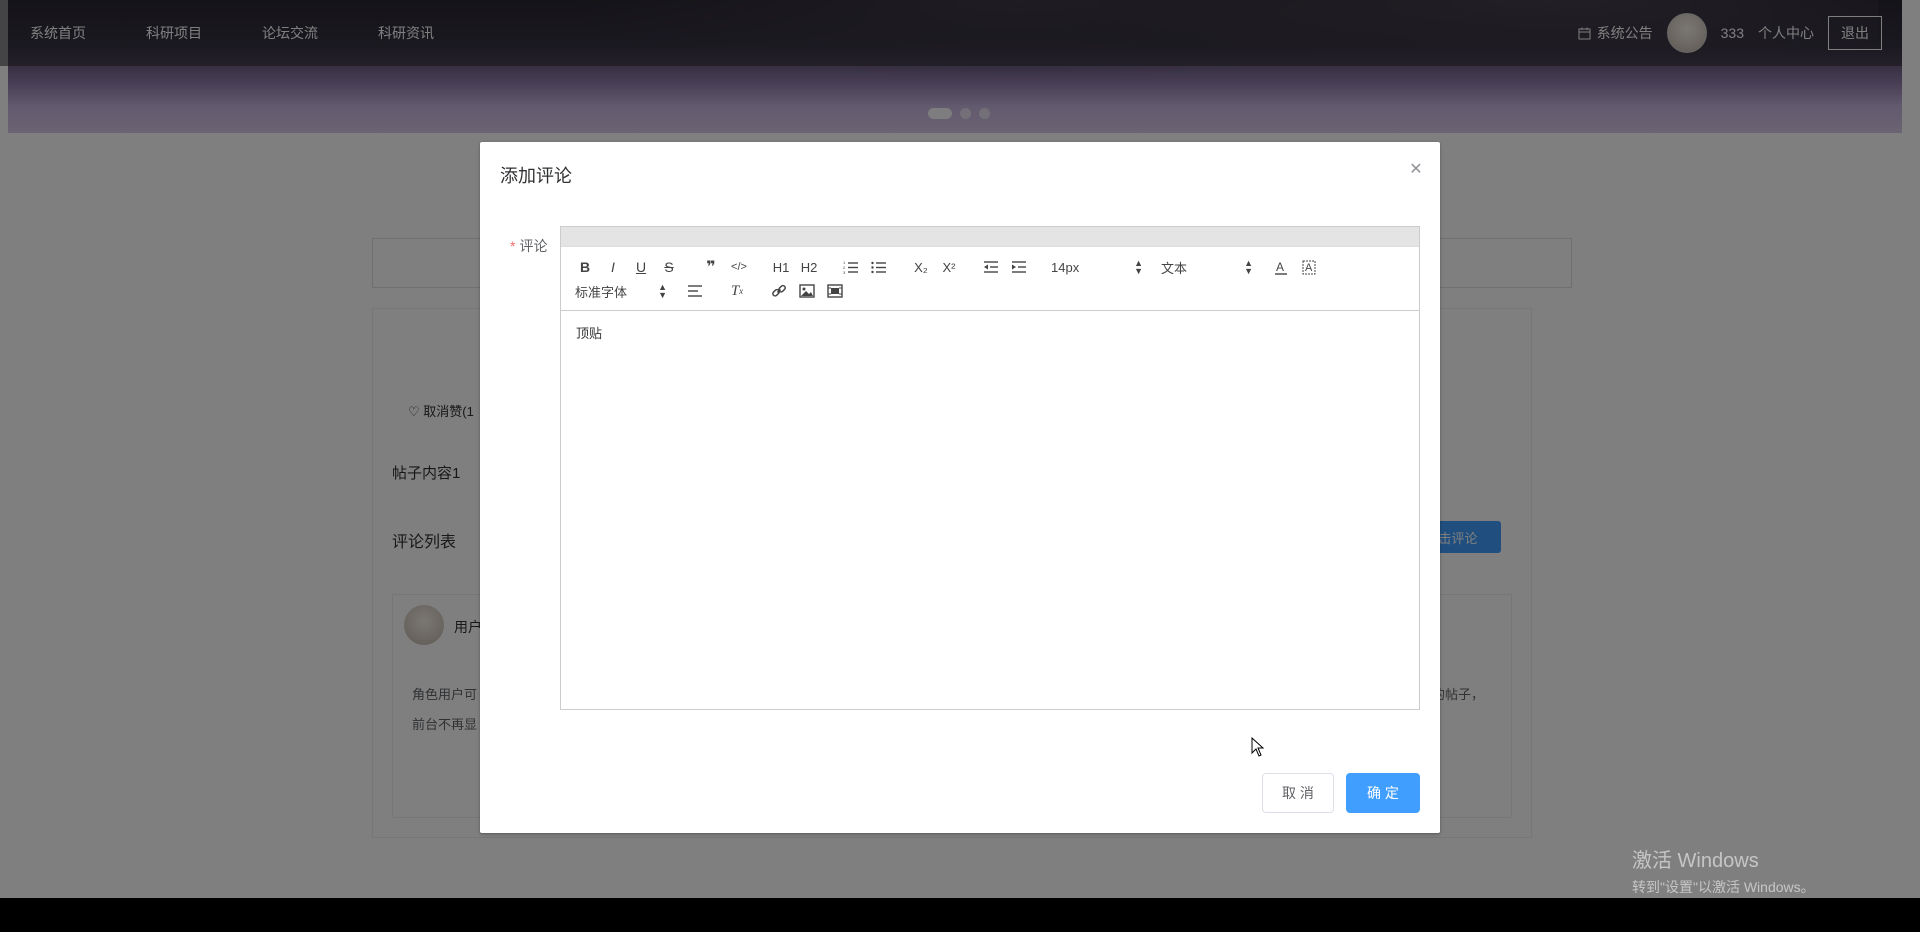  Describe the element at coordinates (781, 267) in the screenshot. I see `header1-icon: H1` at that location.